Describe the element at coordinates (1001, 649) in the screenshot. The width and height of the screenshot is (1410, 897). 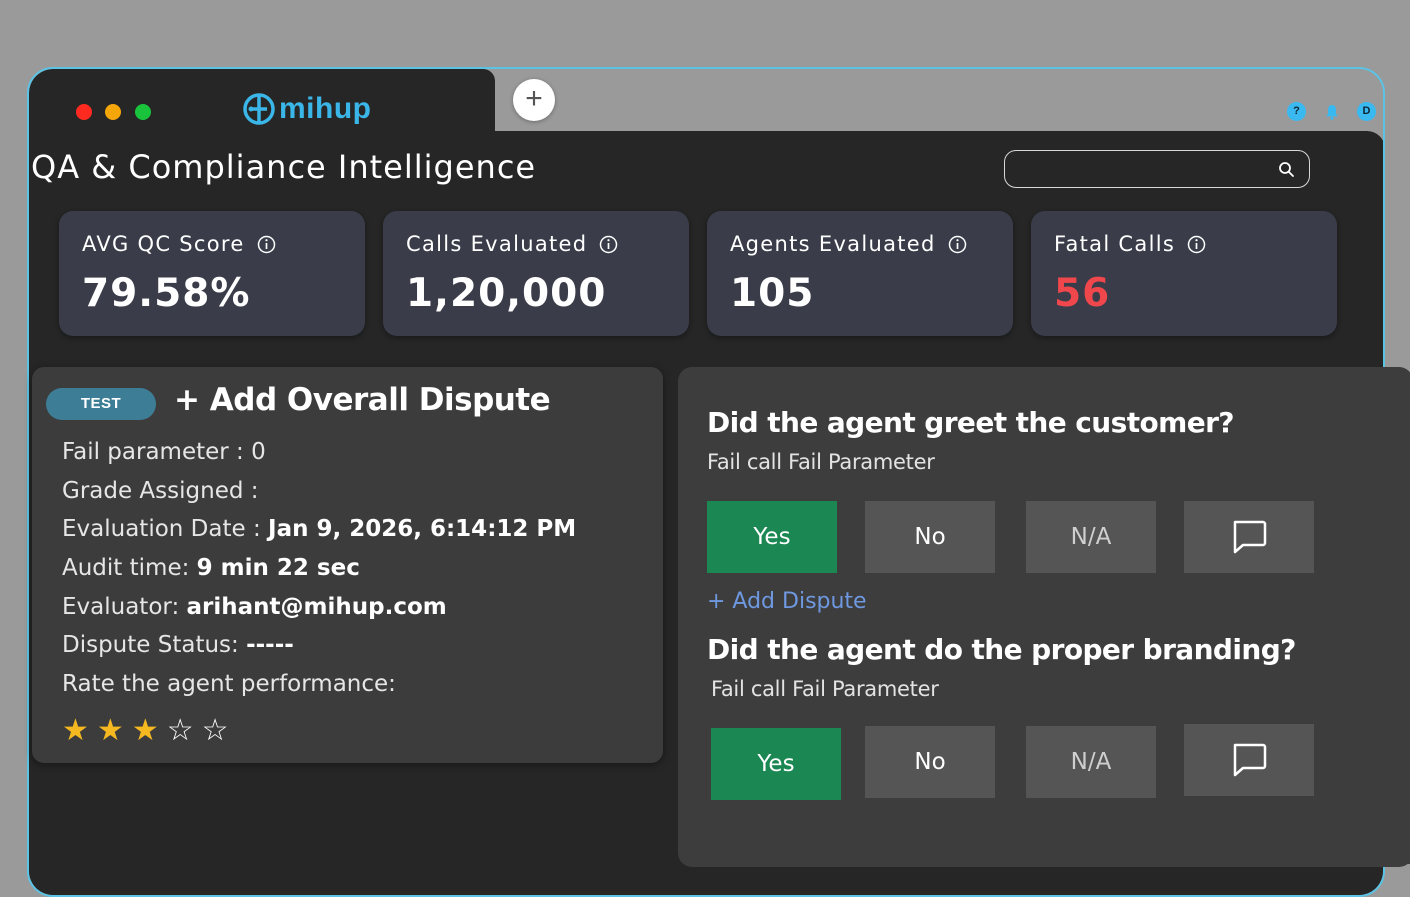
I see `question-title: Did the agent do the proper branding?` at that location.